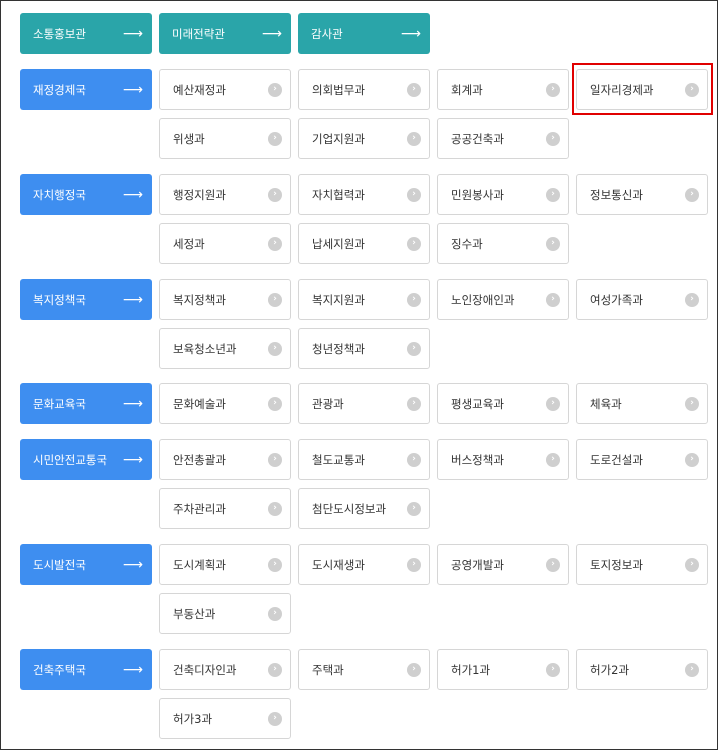 The image size is (718, 750). Describe the element at coordinates (477, 403) in the screenshot. I see `department-label: 평생교육과` at that location.